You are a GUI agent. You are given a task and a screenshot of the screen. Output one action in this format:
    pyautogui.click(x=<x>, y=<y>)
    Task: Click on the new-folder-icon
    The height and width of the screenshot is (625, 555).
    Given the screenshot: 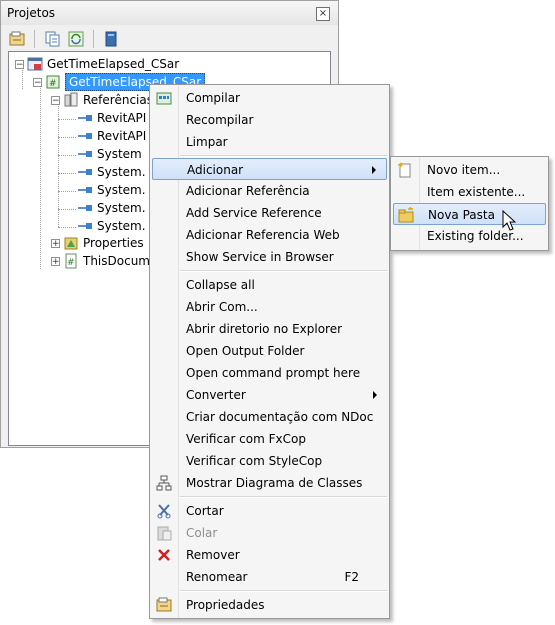 What is the action you would take?
    pyautogui.click(x=406, y=214)
    